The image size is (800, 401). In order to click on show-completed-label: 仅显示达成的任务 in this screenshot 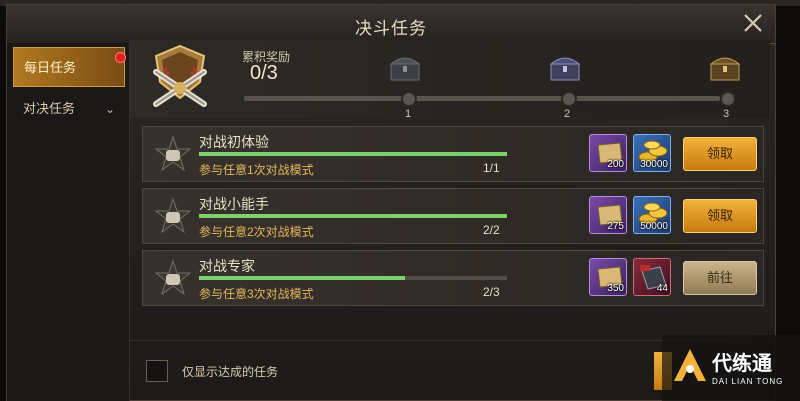, I will do `click(230, 372)`.